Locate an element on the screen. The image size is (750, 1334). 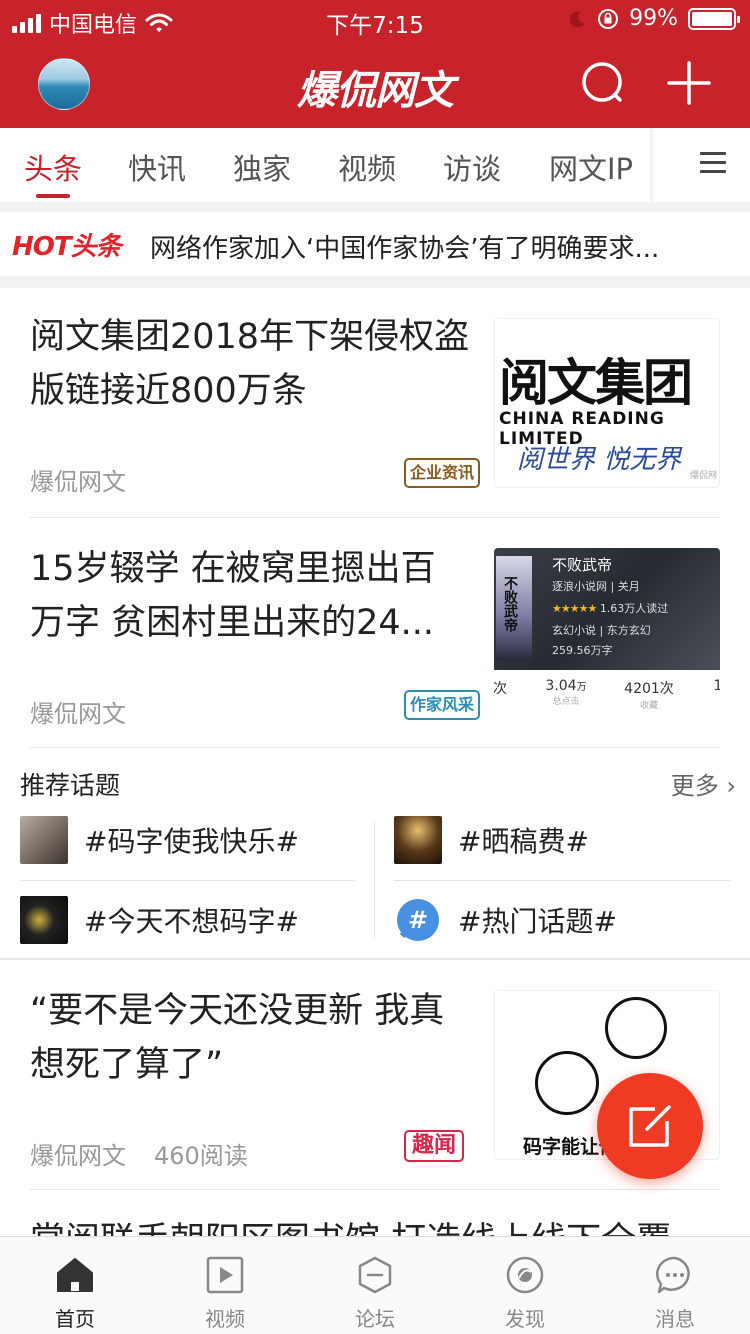
status-right: 99% is located at coordinates (654, 18).